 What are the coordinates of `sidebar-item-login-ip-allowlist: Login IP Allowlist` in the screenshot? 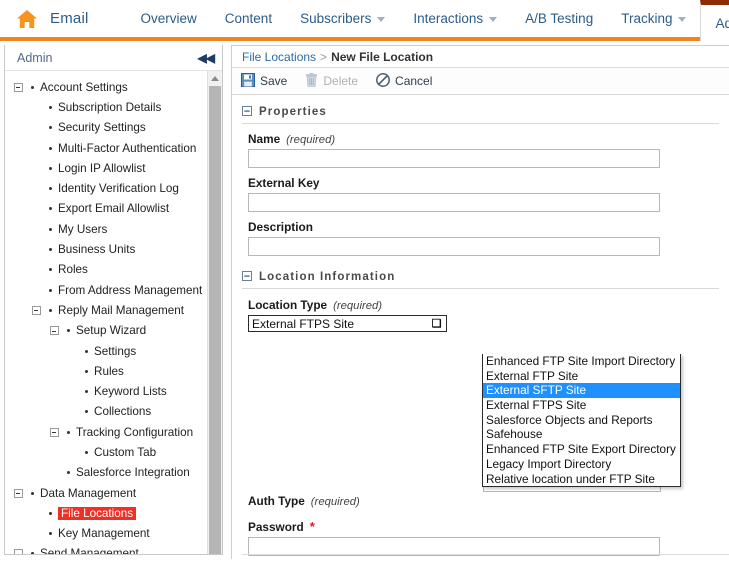 It's located at (106, 168).